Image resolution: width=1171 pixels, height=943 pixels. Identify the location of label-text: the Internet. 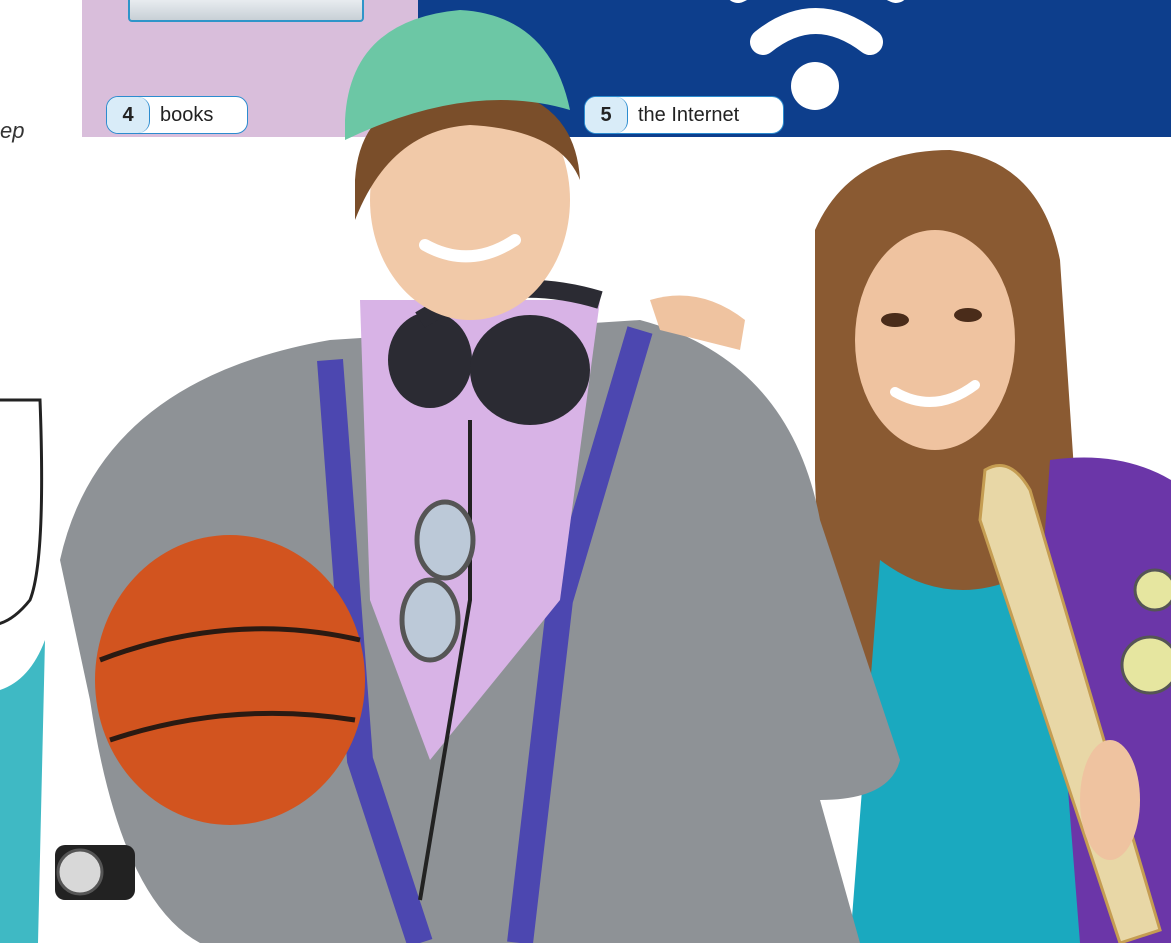
(689, 114).